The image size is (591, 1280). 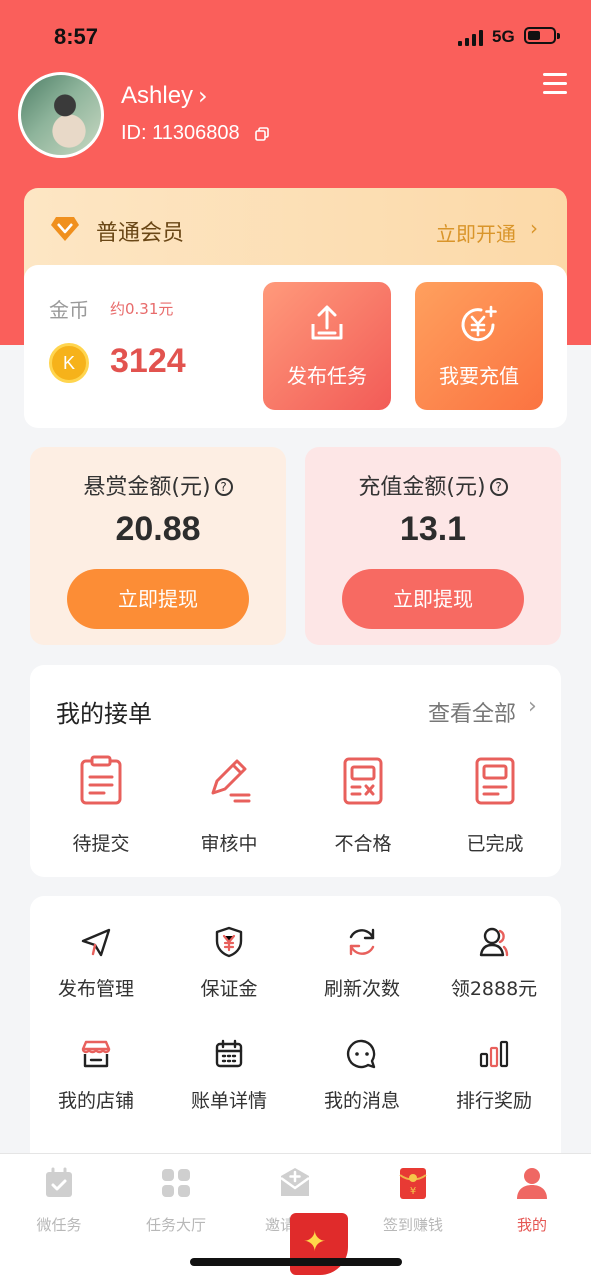 I want to click on order-status-reviewing: 审核中, so click(x=229, y=805).